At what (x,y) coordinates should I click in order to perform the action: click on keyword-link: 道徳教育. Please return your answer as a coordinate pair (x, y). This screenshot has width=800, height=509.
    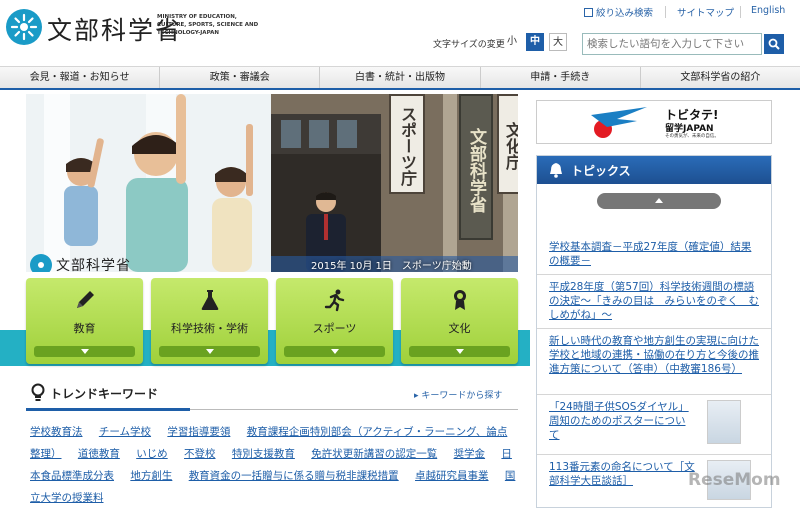
    Looking at the image, I should click on (99, 454).